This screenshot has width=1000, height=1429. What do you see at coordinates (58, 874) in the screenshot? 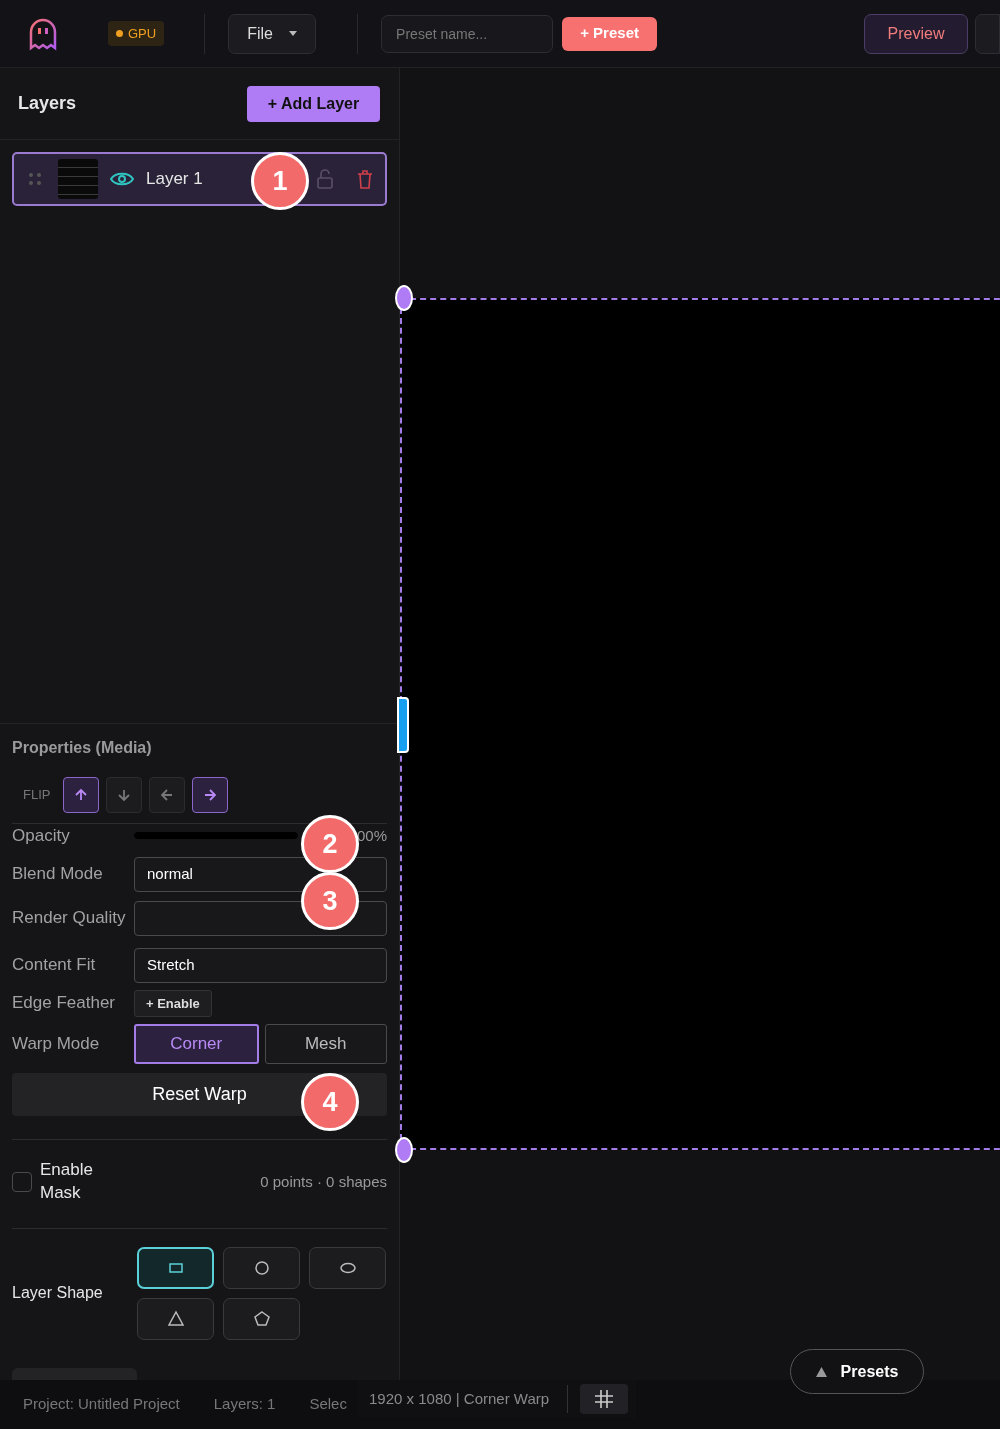
I see `field-label: Blend Mode` at bounding box center [58, 874].